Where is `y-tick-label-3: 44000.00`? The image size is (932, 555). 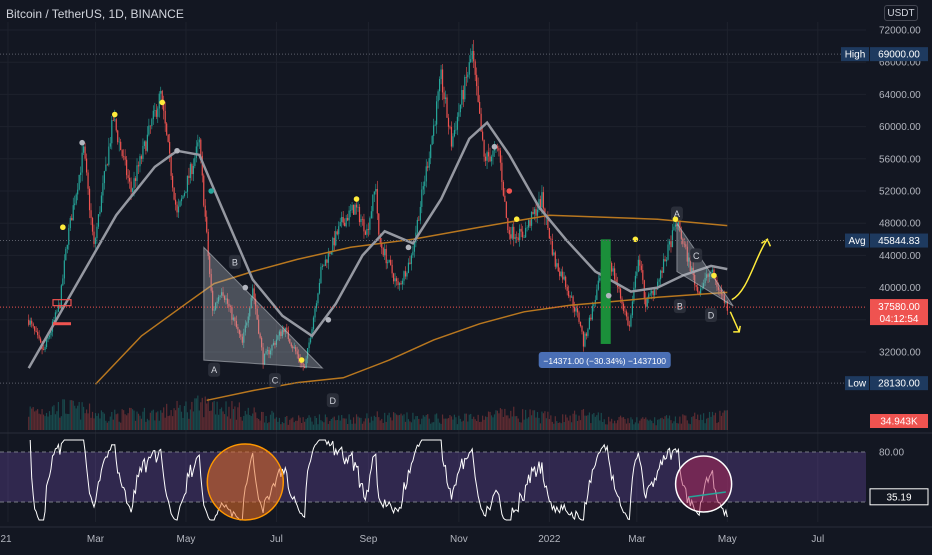
y-tick-label-3: 44000.00 is located at coordinates (900, 256).